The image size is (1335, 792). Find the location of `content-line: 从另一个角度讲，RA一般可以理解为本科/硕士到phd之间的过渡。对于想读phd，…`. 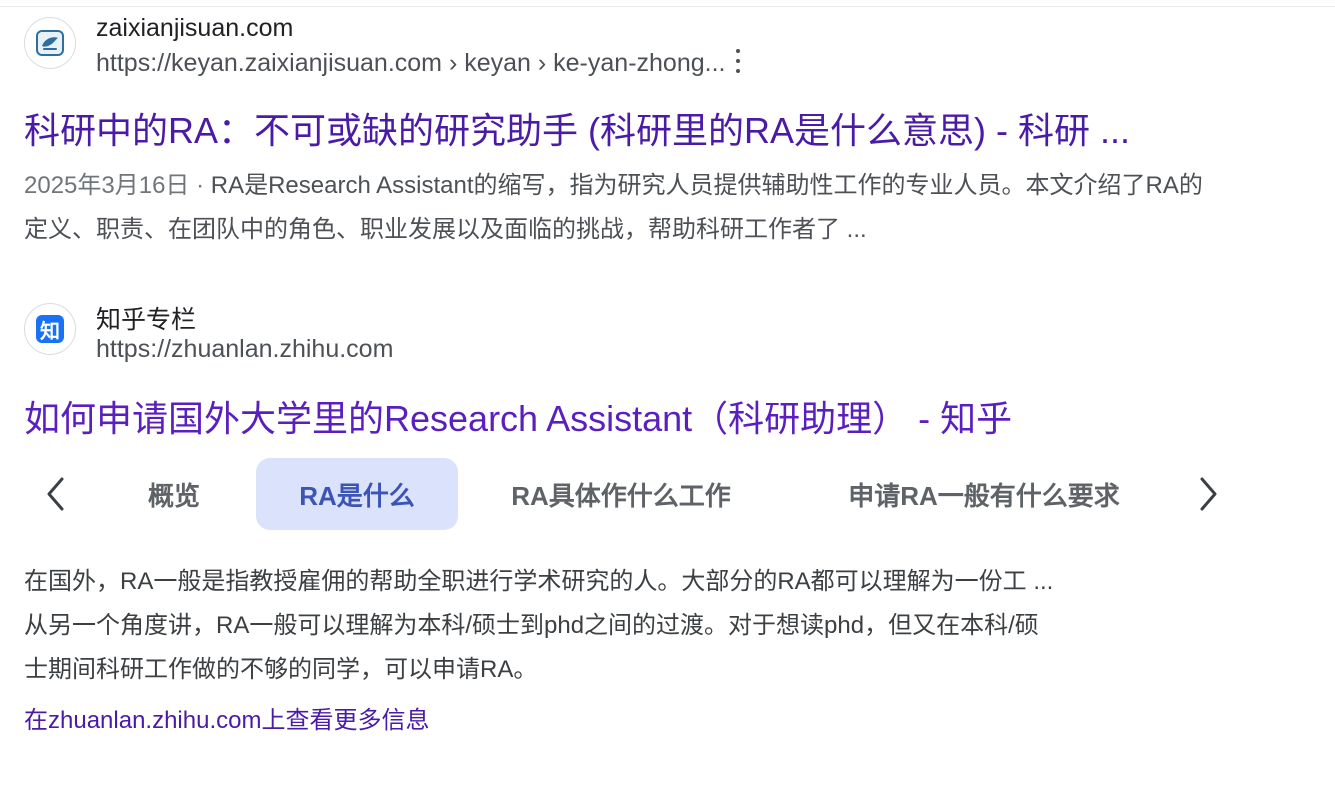

content-line: 从另一个角度讲，RA一般可以理解为本科/硕士到phd之间的过渡。对于想读phd，… is located at coordinates (531, 625).